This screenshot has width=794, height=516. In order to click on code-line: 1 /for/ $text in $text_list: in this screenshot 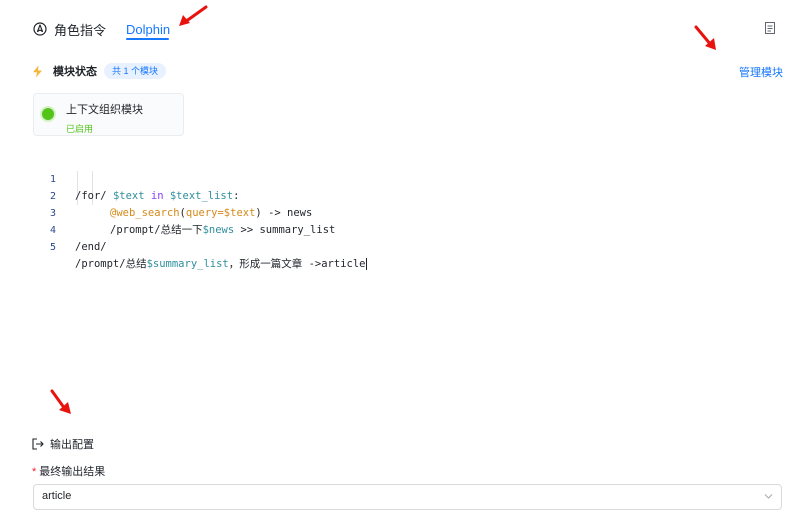, I will do `click(139, 178)`.